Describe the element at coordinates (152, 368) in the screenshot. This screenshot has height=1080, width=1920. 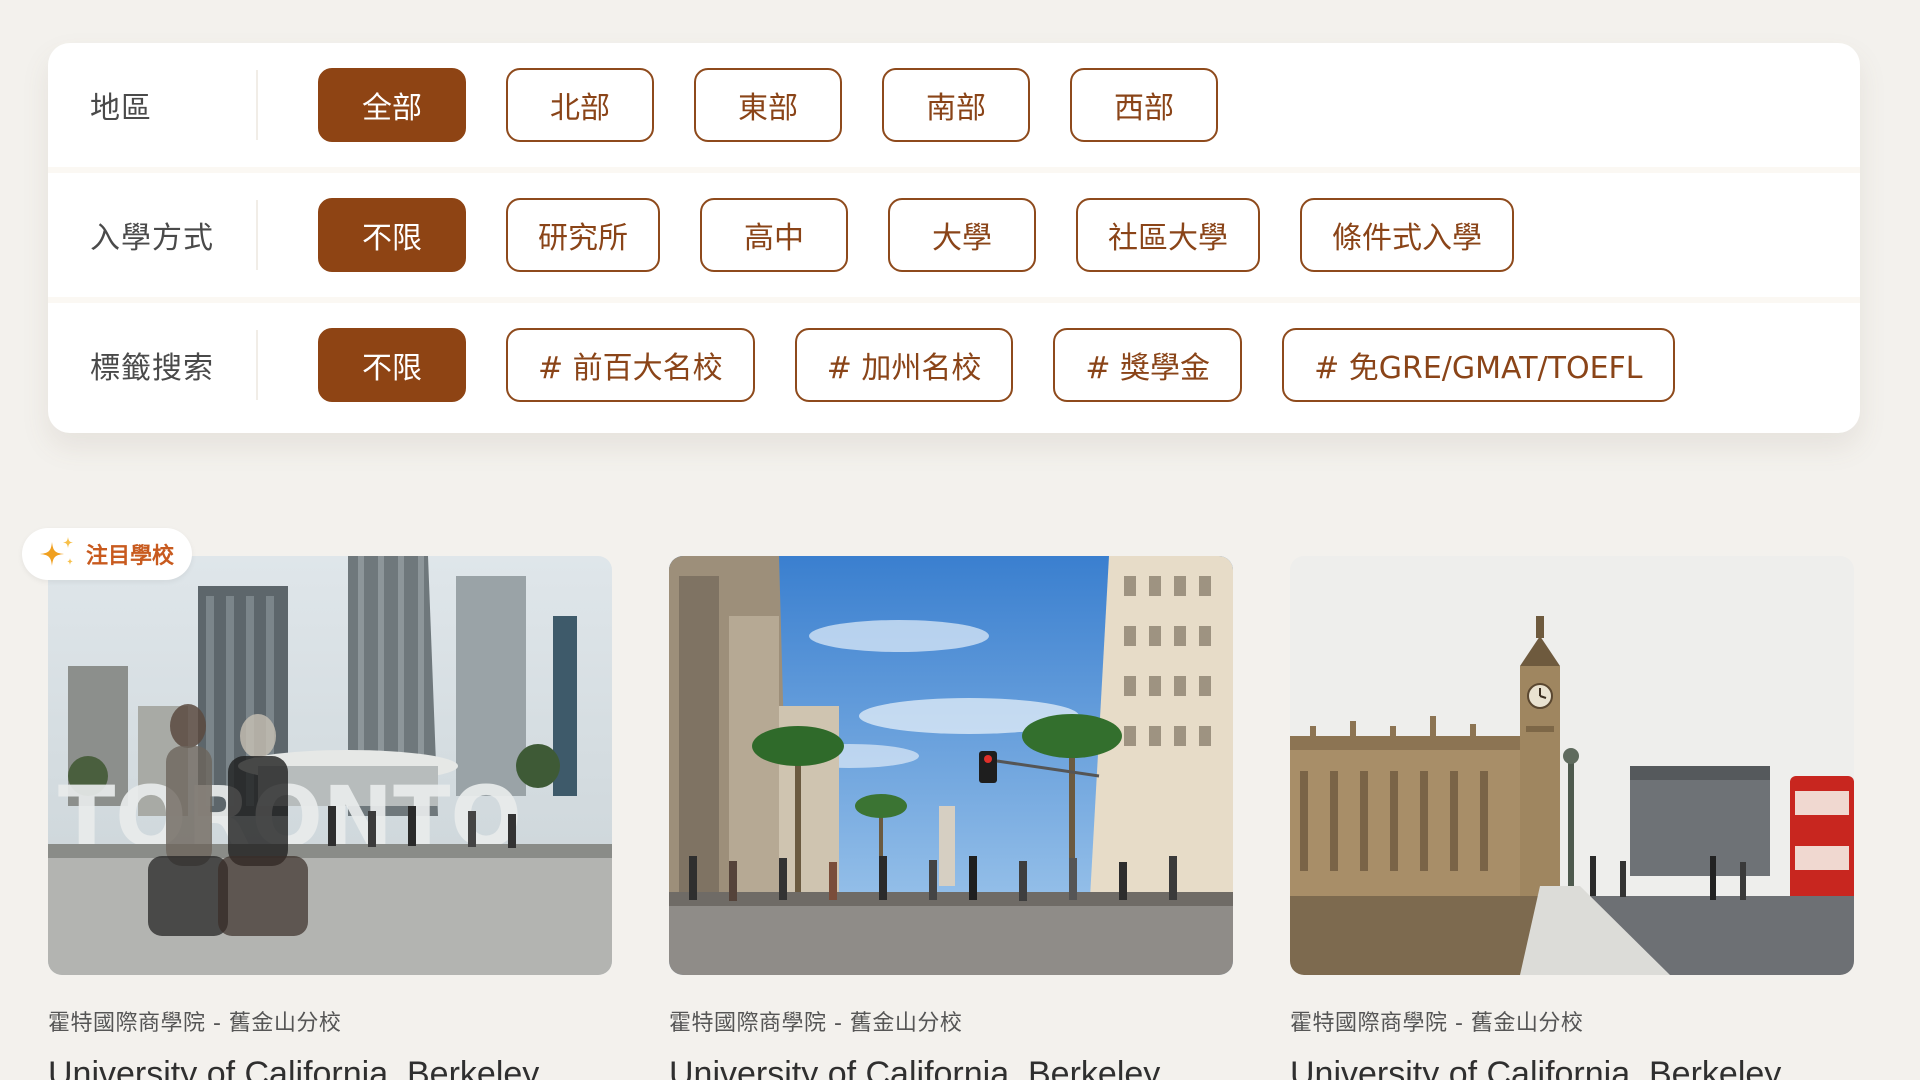
I see `filter-label-tags: 標籤搜索` at that location.